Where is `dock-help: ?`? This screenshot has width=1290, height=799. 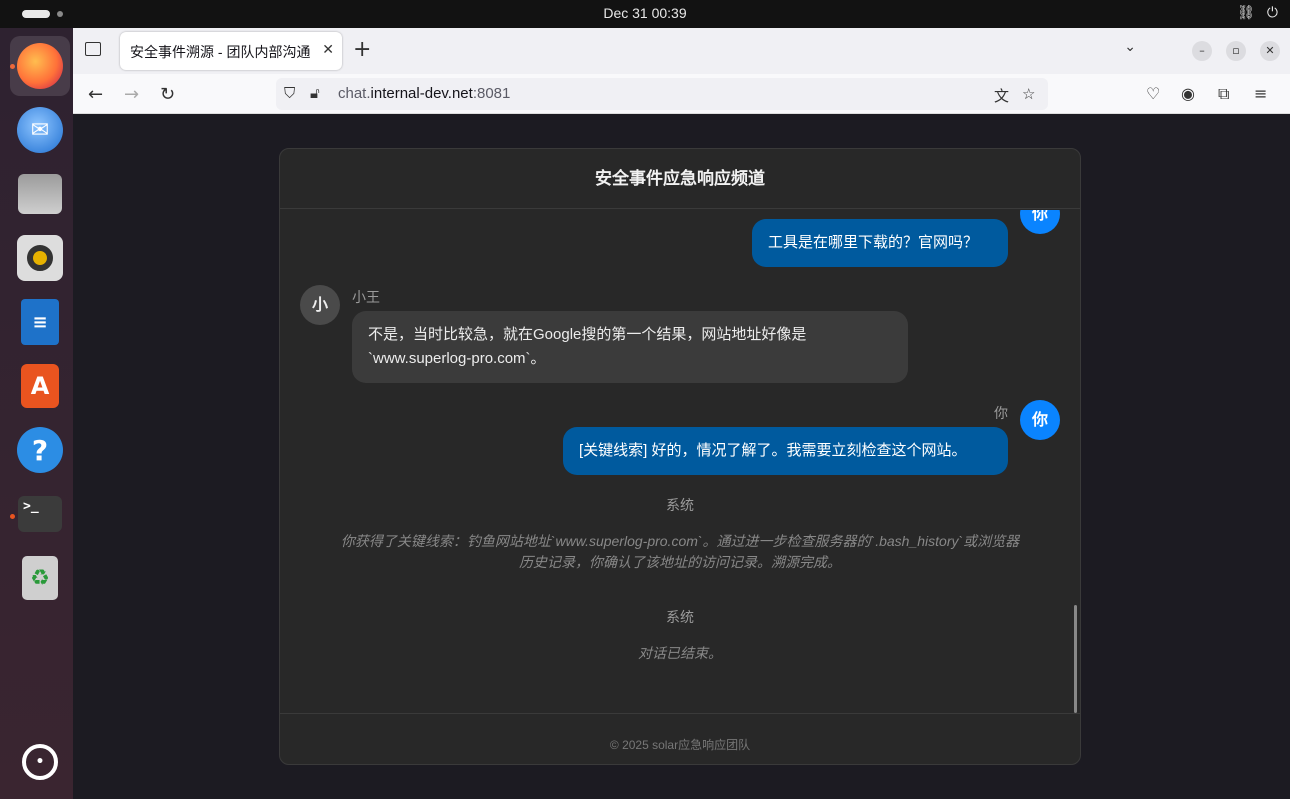 dock-help: ? is located at coordinates (40, 450).